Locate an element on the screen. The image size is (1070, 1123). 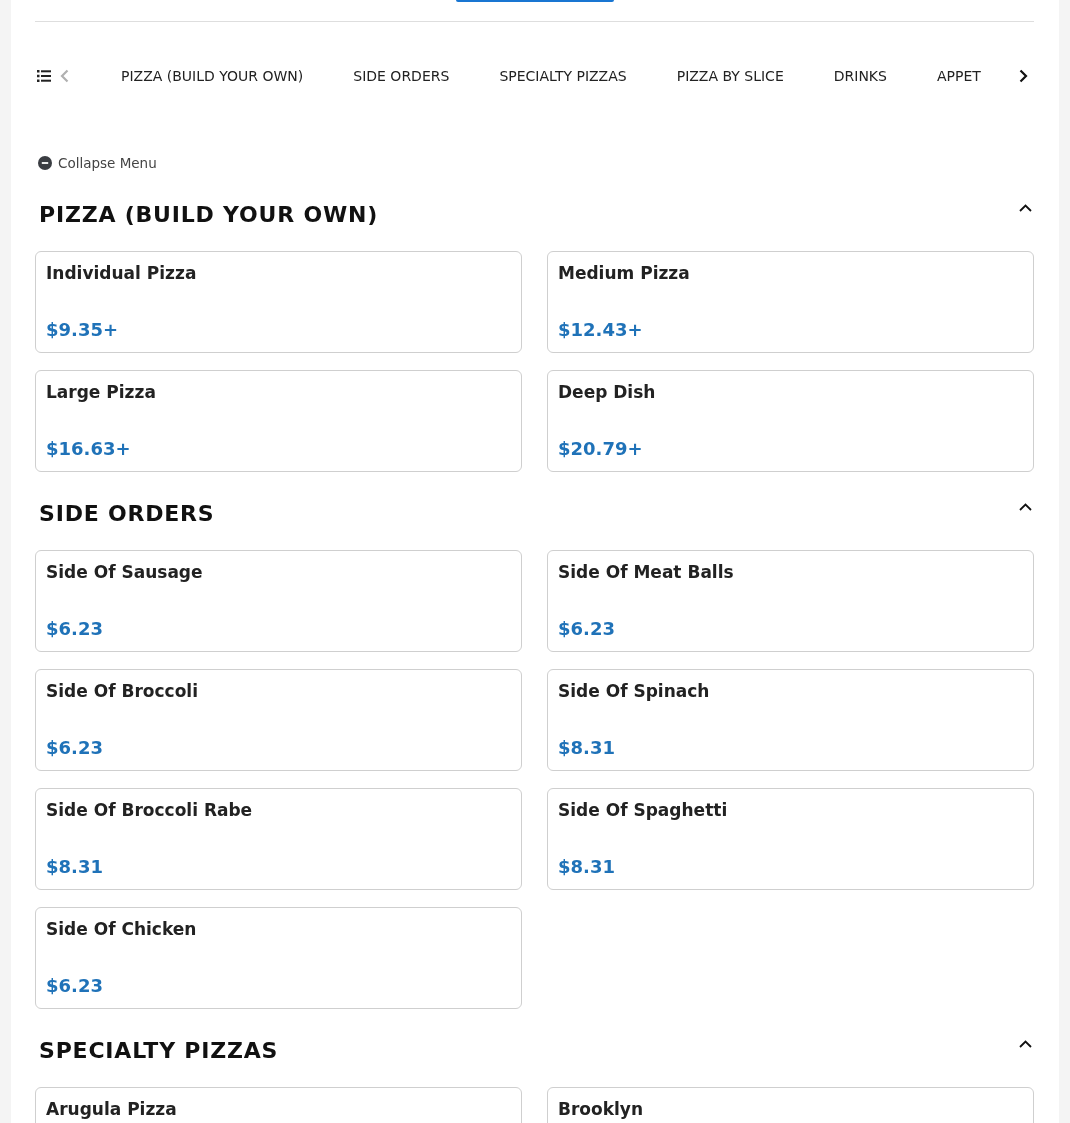
category-tab: PIZZA BY SLICE is located at coordinates (730, 76).